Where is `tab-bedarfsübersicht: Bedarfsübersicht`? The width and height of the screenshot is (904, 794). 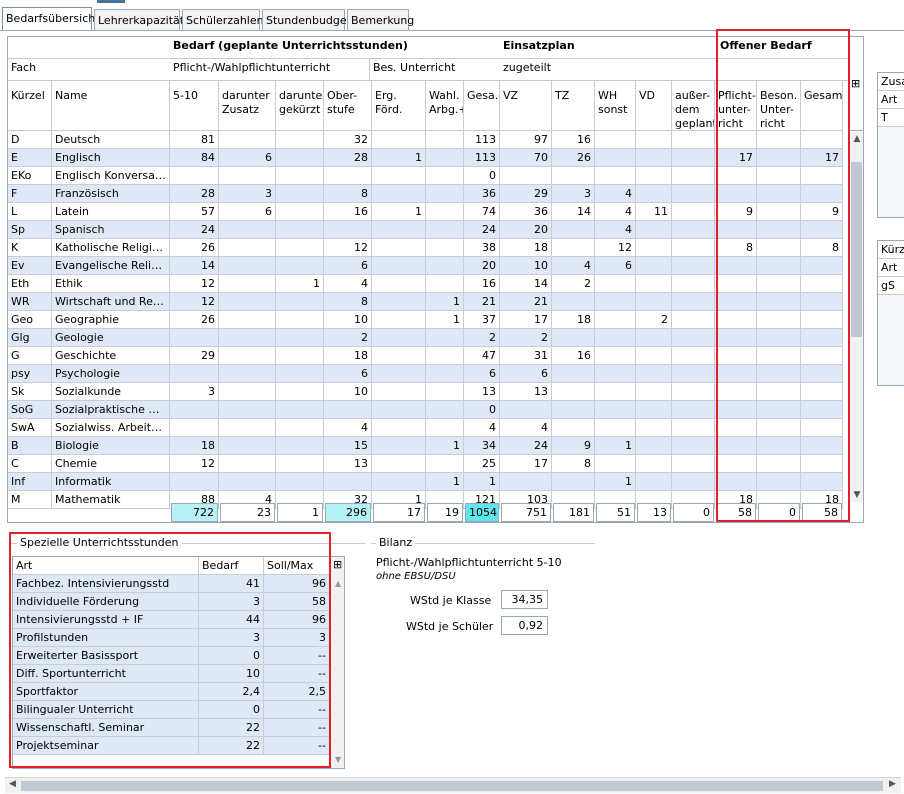 tab-bedarfsübersicht: Bedarfsübersicht is located at coordinates (51, 19).